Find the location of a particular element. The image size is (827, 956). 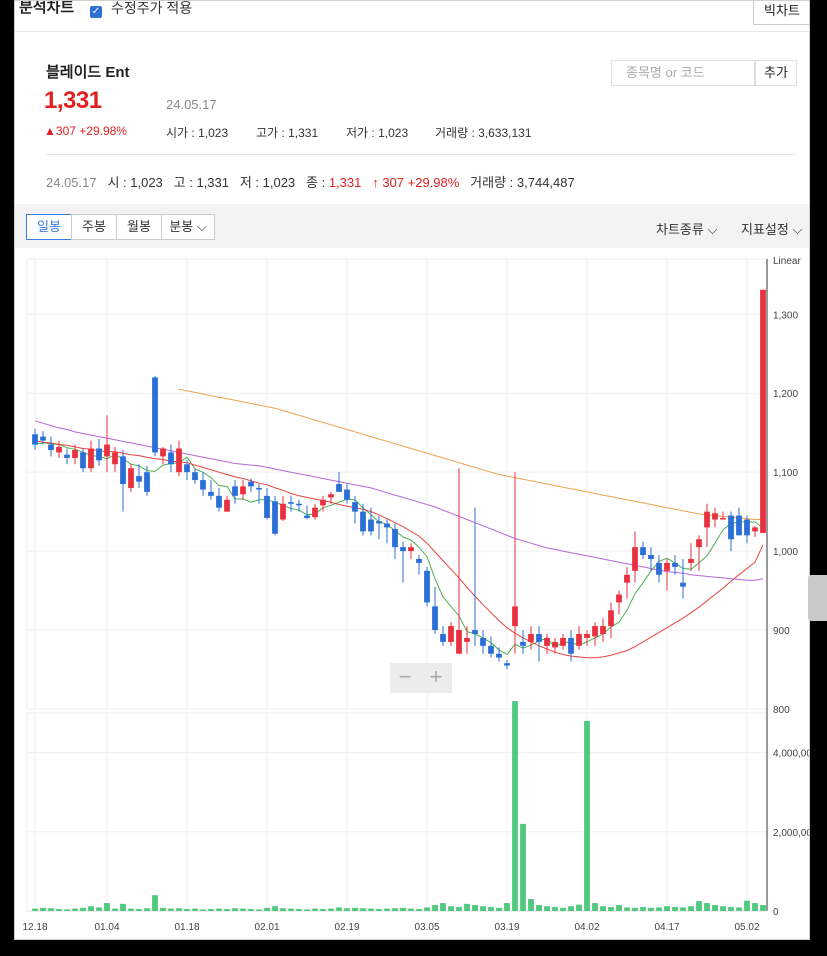

date-tick-label: 04.17 is located at coordinates (666, 927).